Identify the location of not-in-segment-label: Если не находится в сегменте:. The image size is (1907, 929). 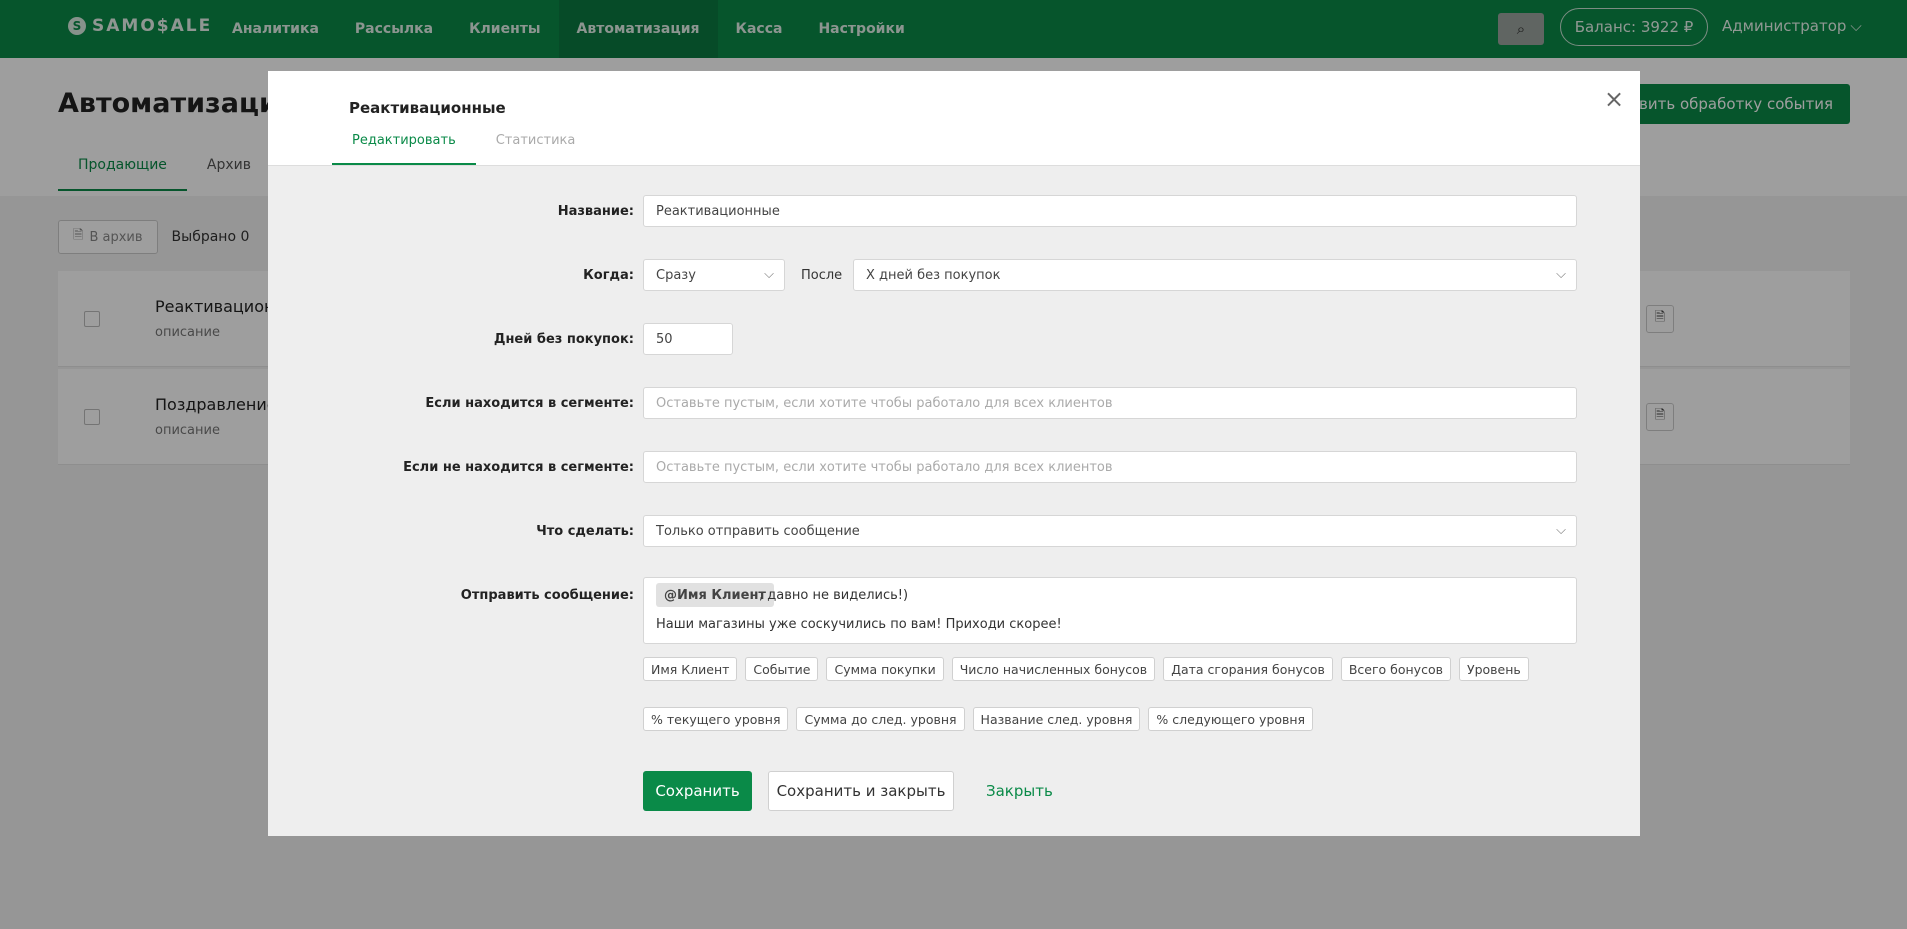
(518, 467).